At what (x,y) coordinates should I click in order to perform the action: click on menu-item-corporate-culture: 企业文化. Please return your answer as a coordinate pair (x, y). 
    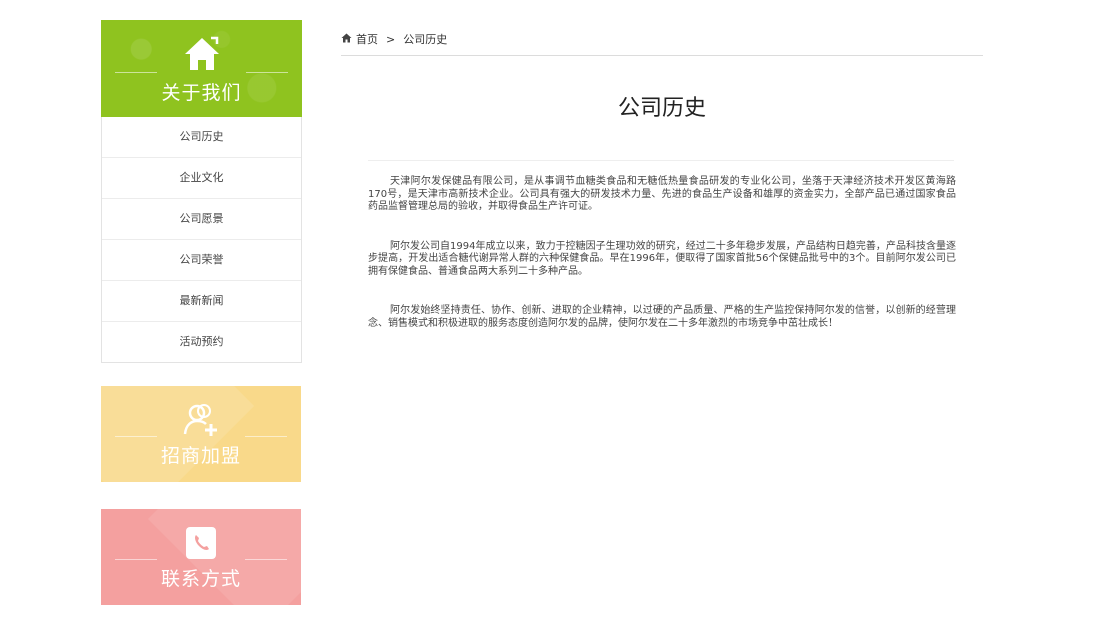
    Looking at the image, I should click on (201, 178).